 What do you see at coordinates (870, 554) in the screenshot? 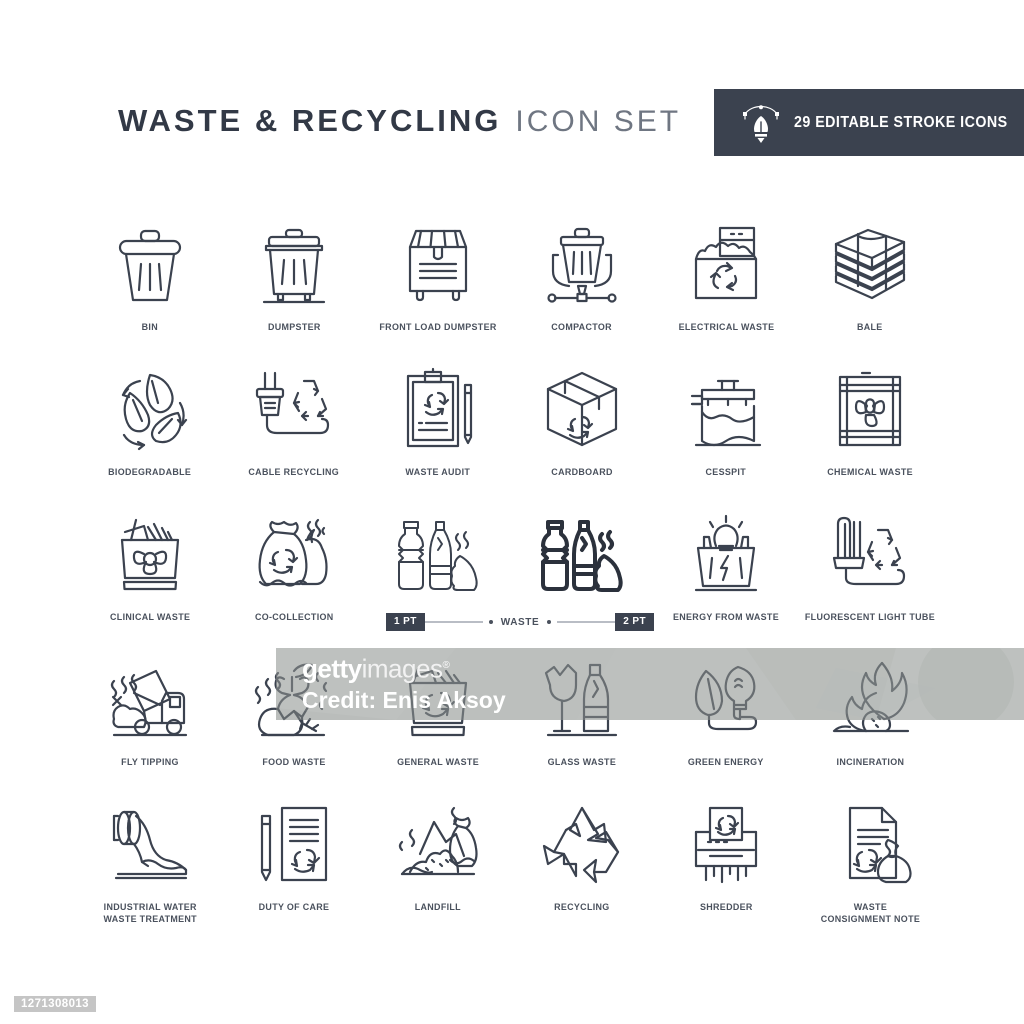
I see `fluorescent-light-tube-icon` at bounding box center [870, 554].